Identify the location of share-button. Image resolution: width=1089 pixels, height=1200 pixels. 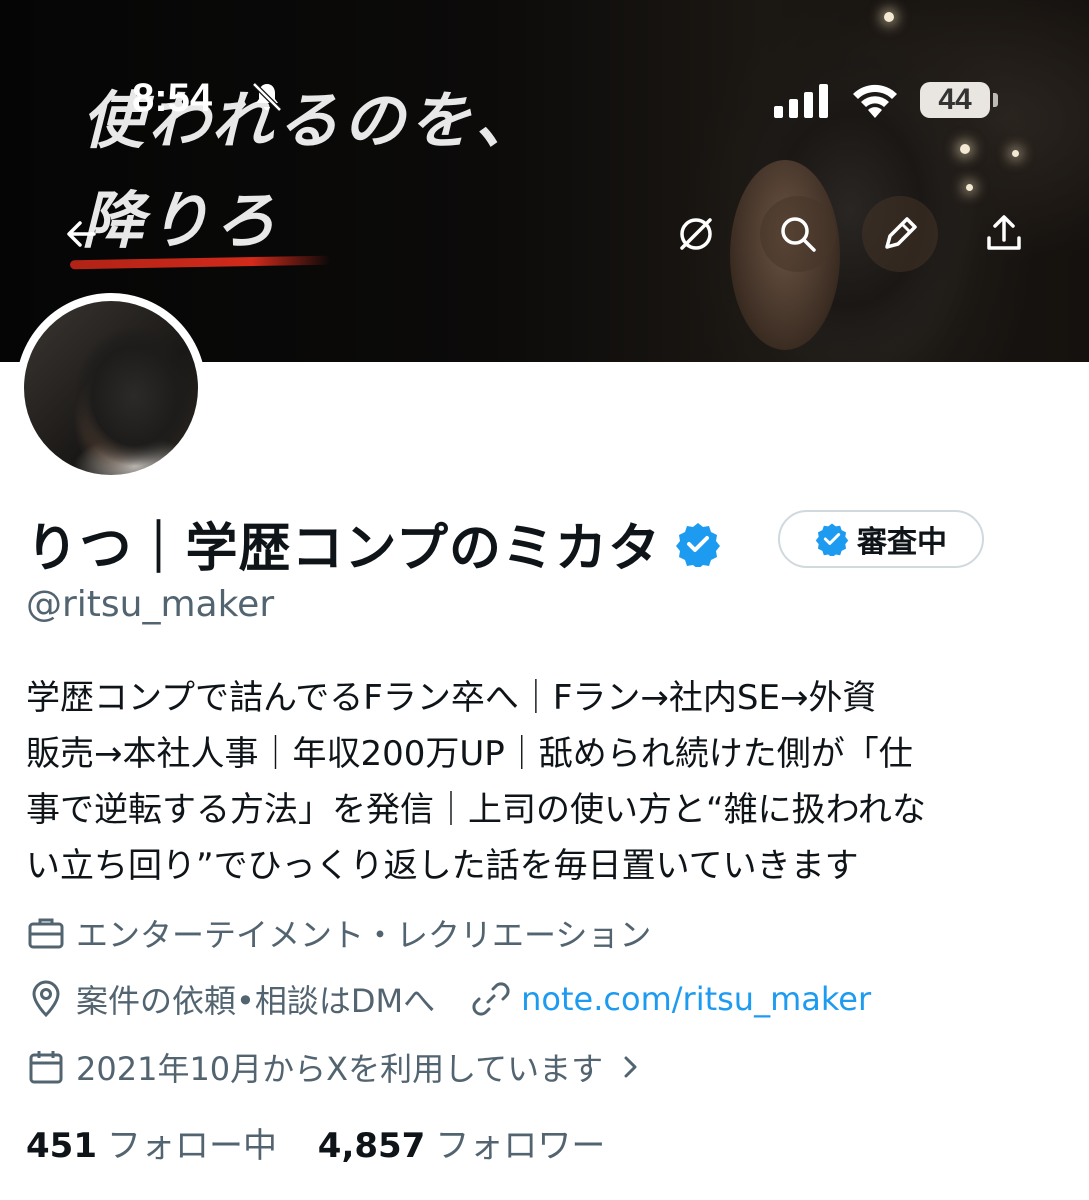
(1004, 234).